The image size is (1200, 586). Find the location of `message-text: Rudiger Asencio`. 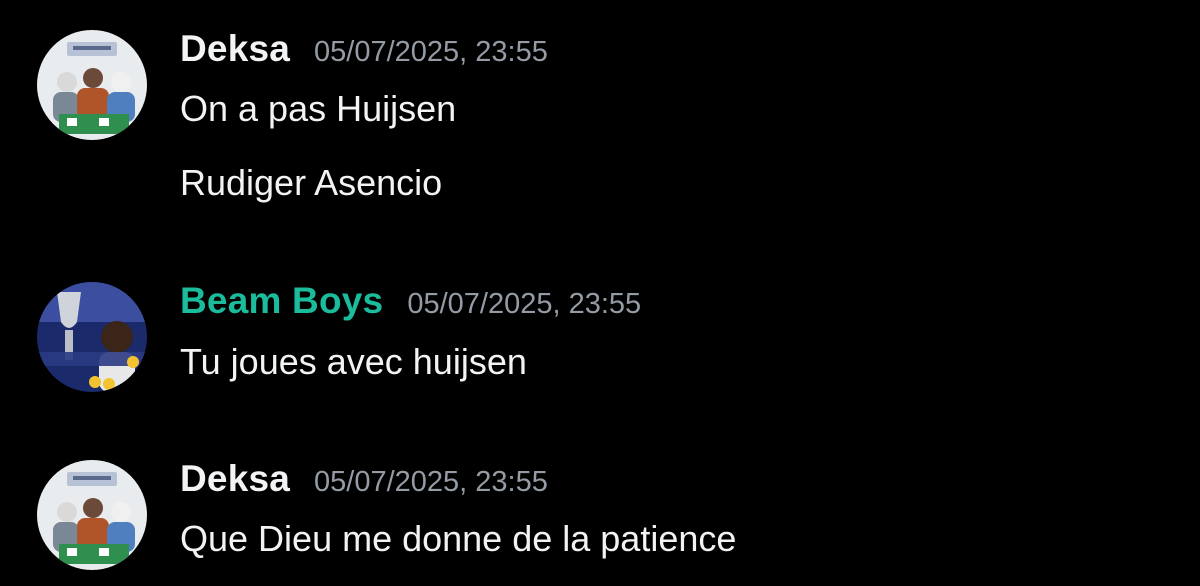

message-text: Rudiger Asencio is located at coordinates (311, 182).